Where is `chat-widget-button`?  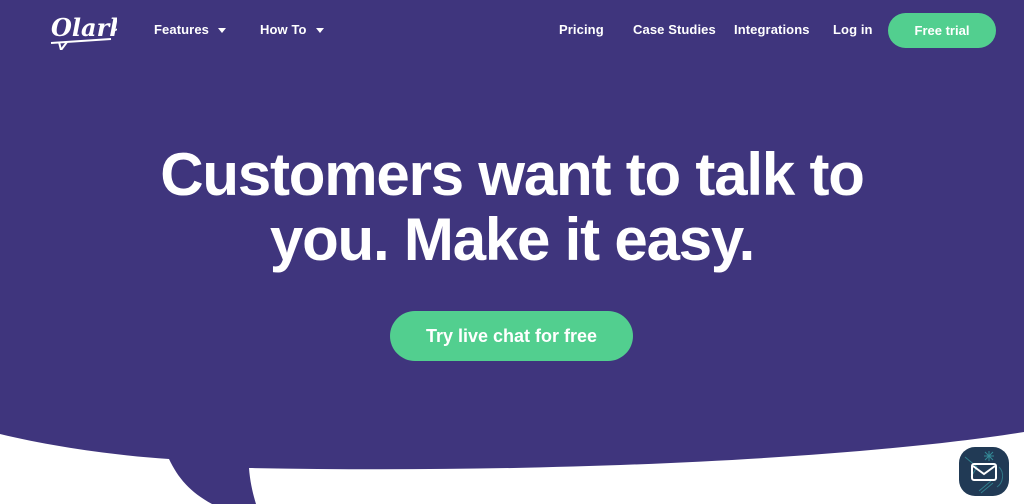 chat-widget-button is located at coordinates (984, 471).